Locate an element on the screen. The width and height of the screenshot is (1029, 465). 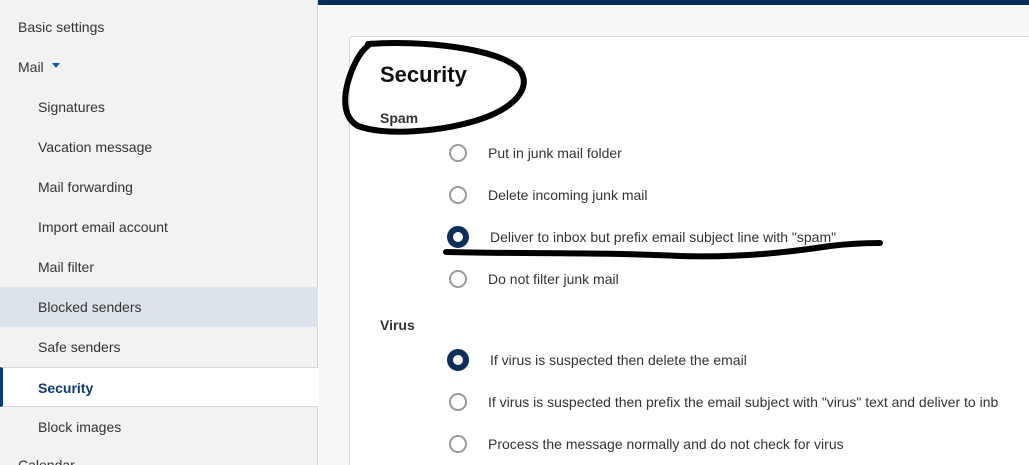
sidebar-item-label: Security is located at coordinates (66, 388).